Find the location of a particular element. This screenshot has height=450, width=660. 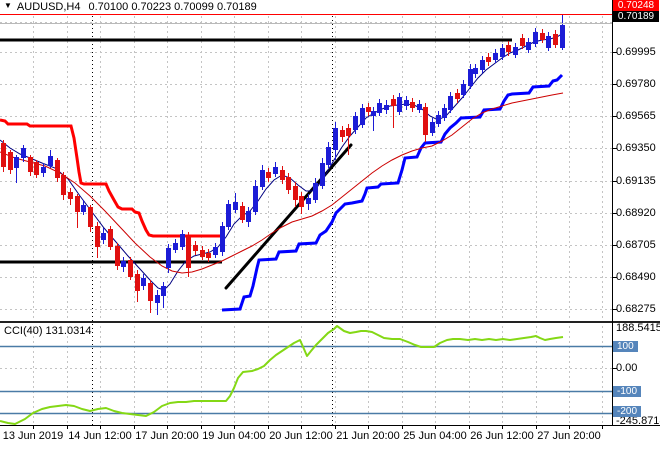

price-axis-label: 0.68705 is located at coordinates (636, 245).